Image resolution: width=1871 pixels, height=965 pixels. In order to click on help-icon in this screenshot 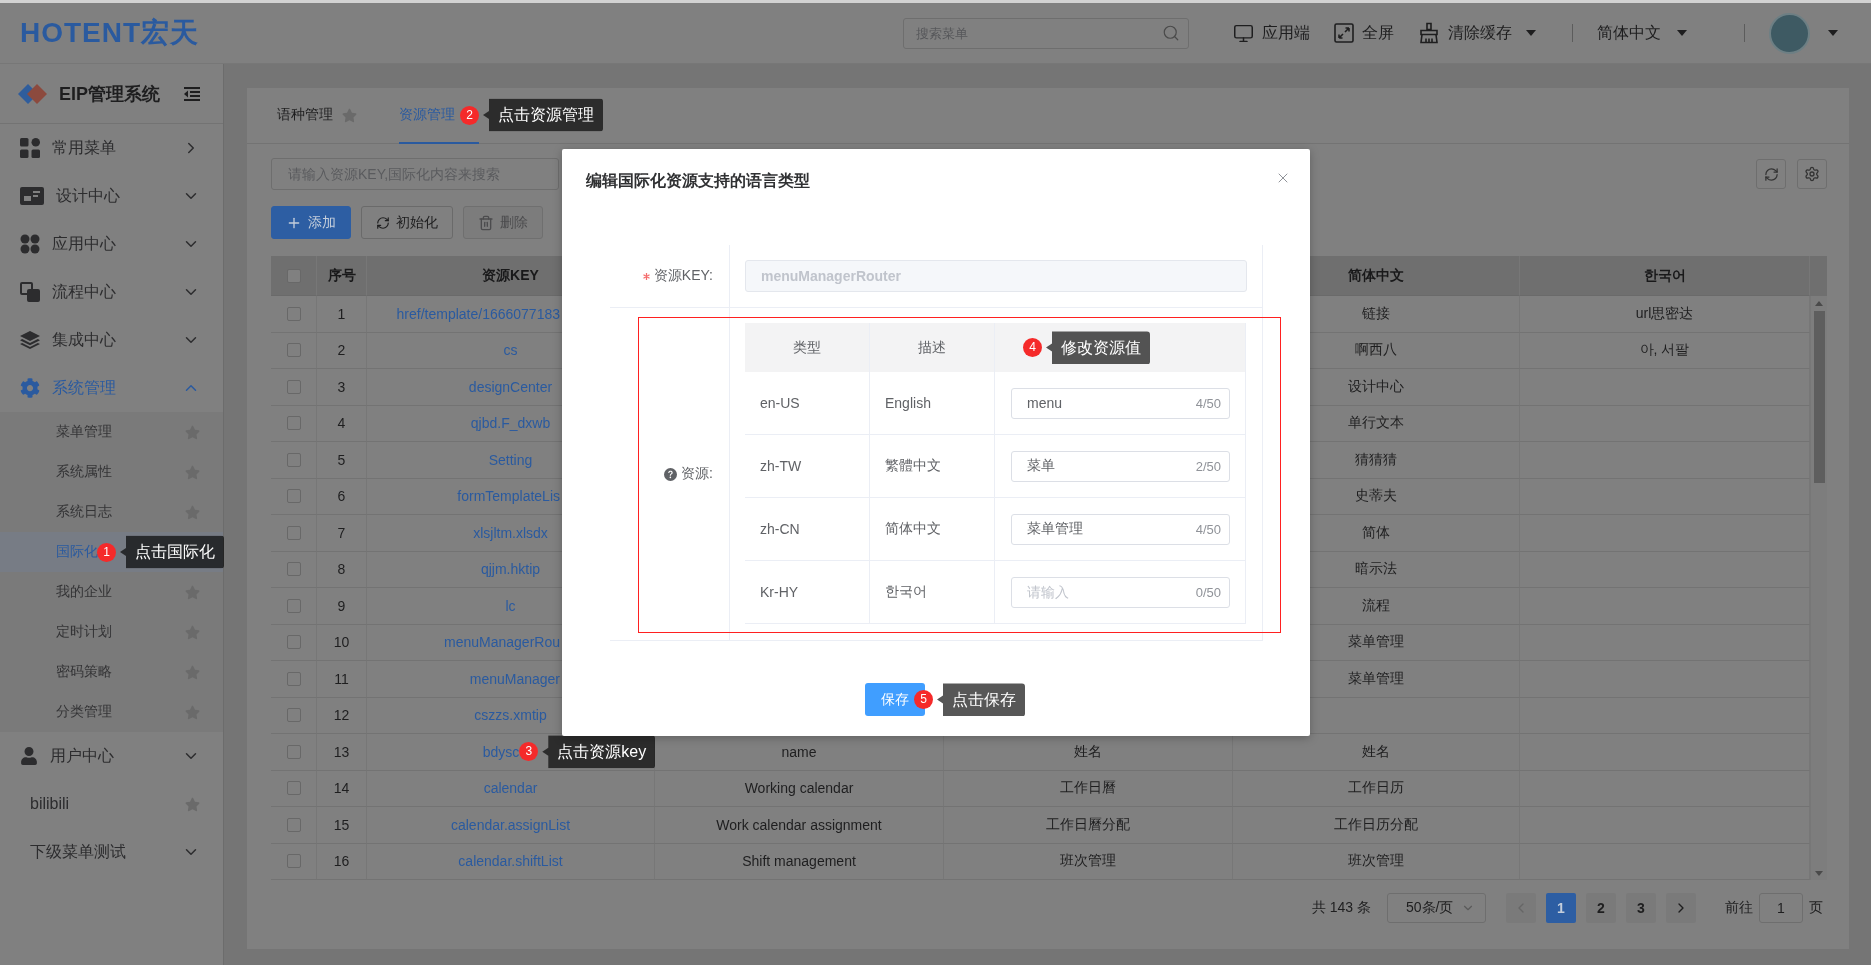, I will do `click(671, 474)`.